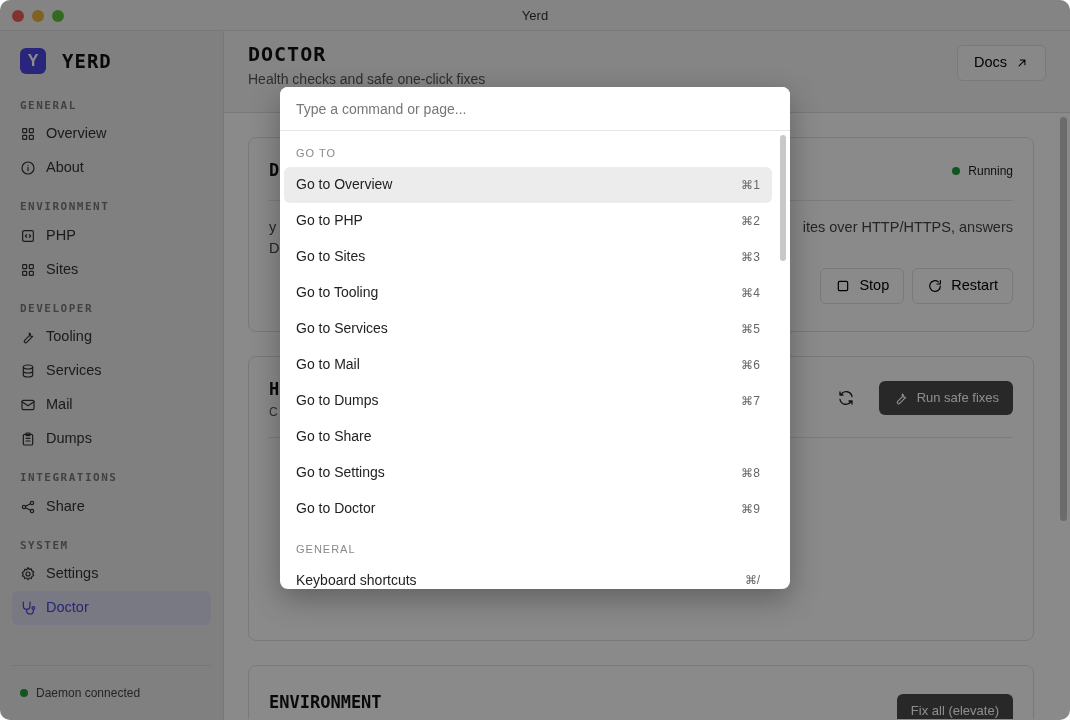 This screenshot has height=720, width=1070. What do you see at coordinates (28, 235) in the screenshot?
I see `code-icon` at bounding box center [28, 235].